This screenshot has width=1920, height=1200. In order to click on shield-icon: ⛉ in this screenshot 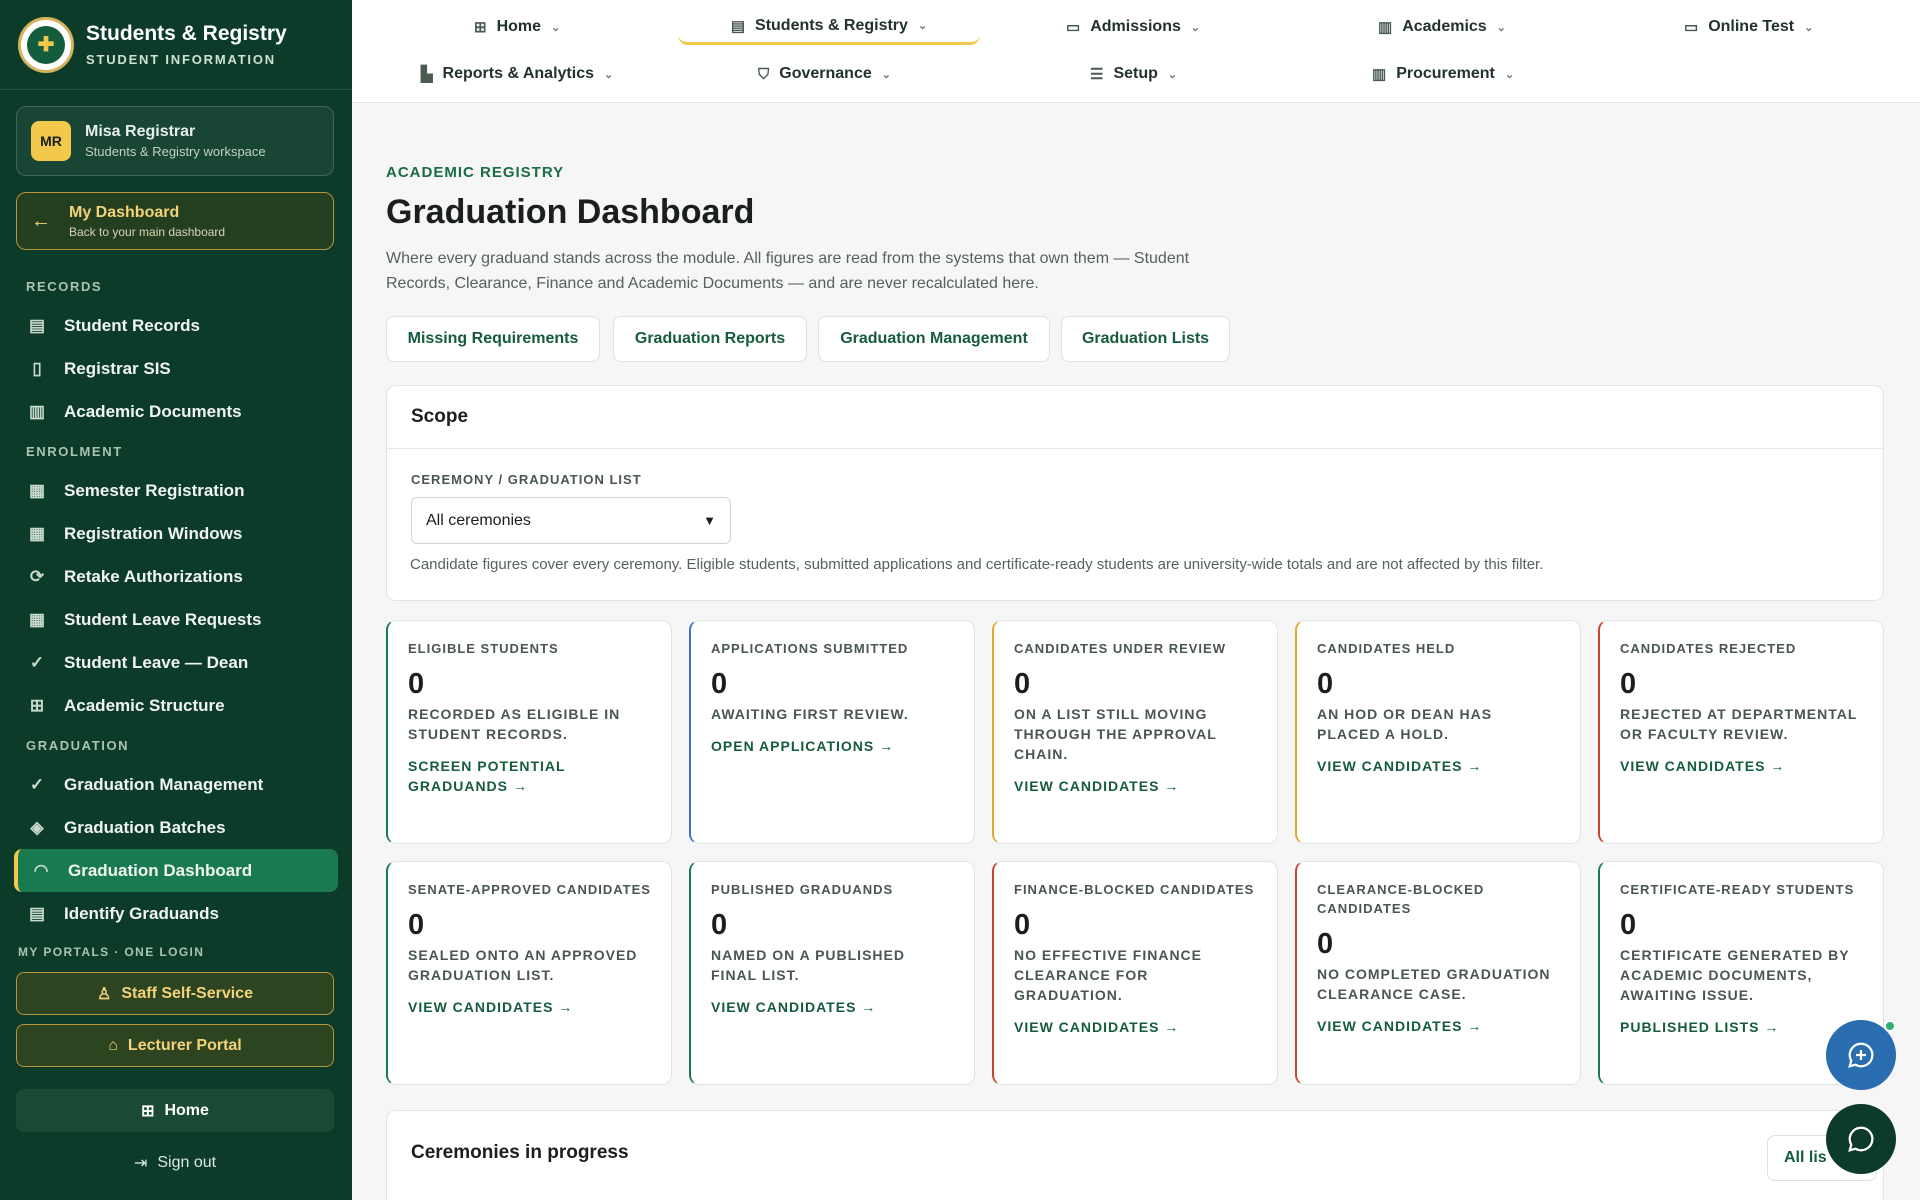, I will do `click(764, 74)`.